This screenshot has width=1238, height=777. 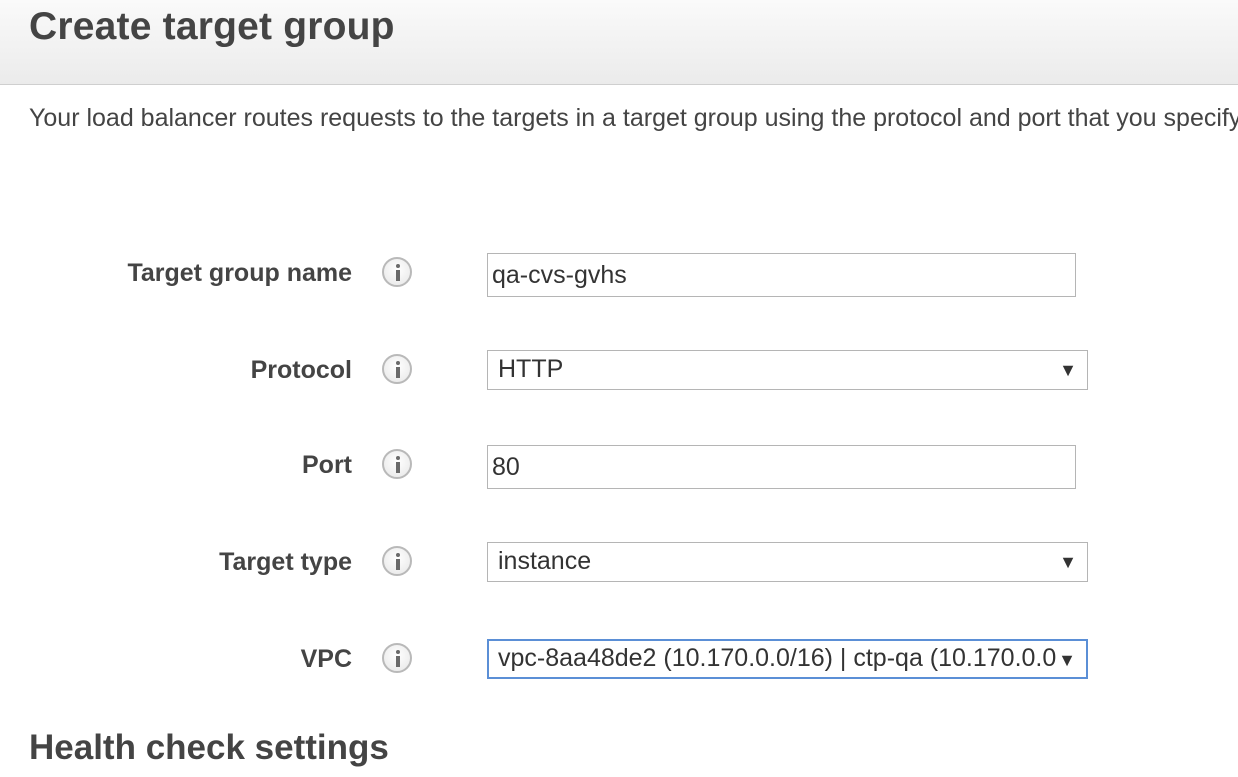 What do you see at coordinates (212, 26) in the screenshot?
I see `page-title: Create target group` at bounding box center [212, 26].